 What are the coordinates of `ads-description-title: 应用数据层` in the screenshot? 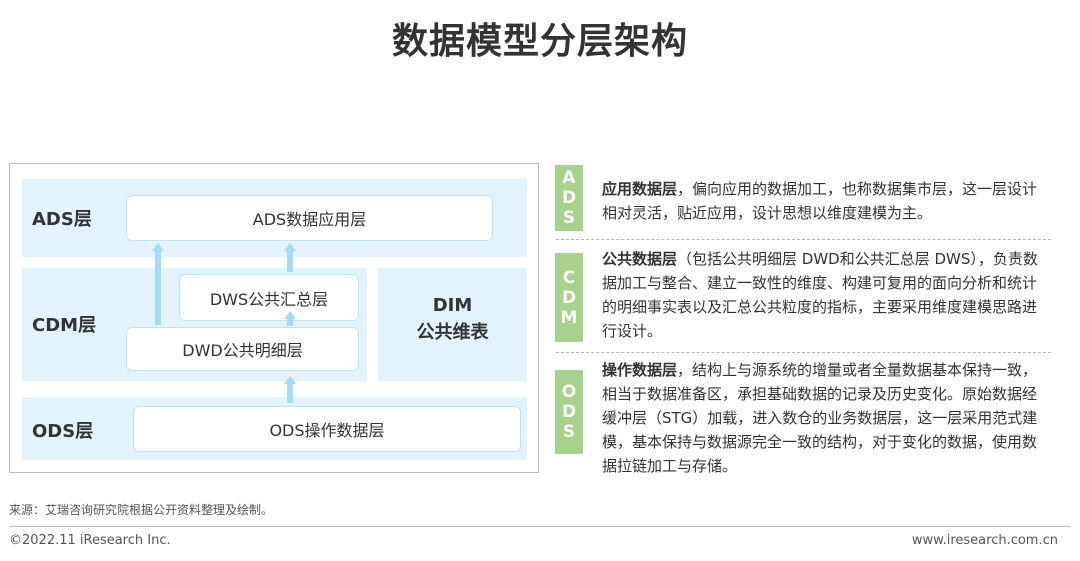 It's located at (640, 189).